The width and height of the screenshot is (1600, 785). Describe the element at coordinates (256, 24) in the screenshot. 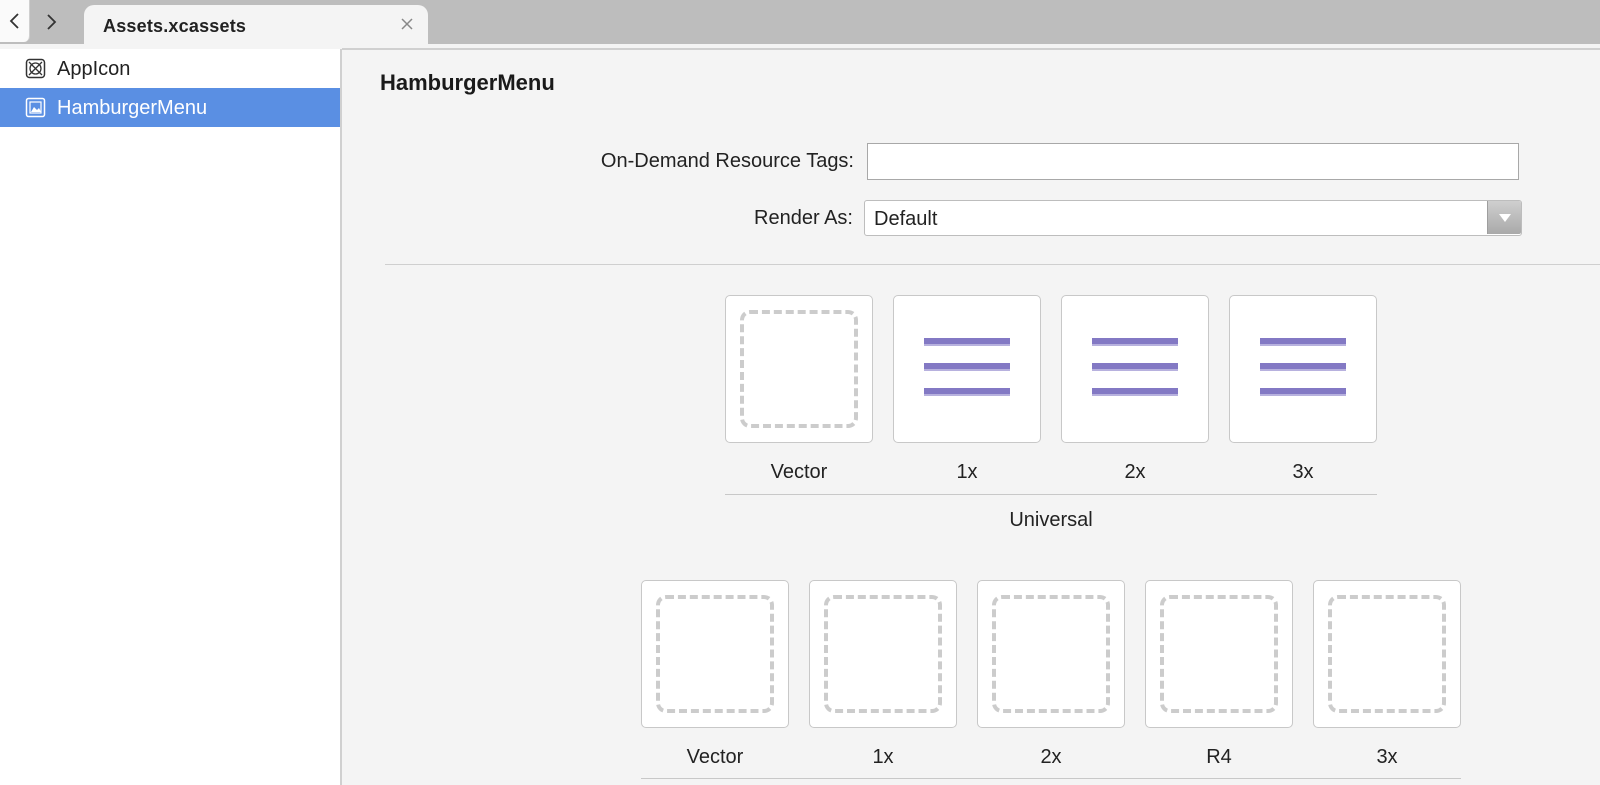

I see `tab-assets: Assets.xcassets` at that location.